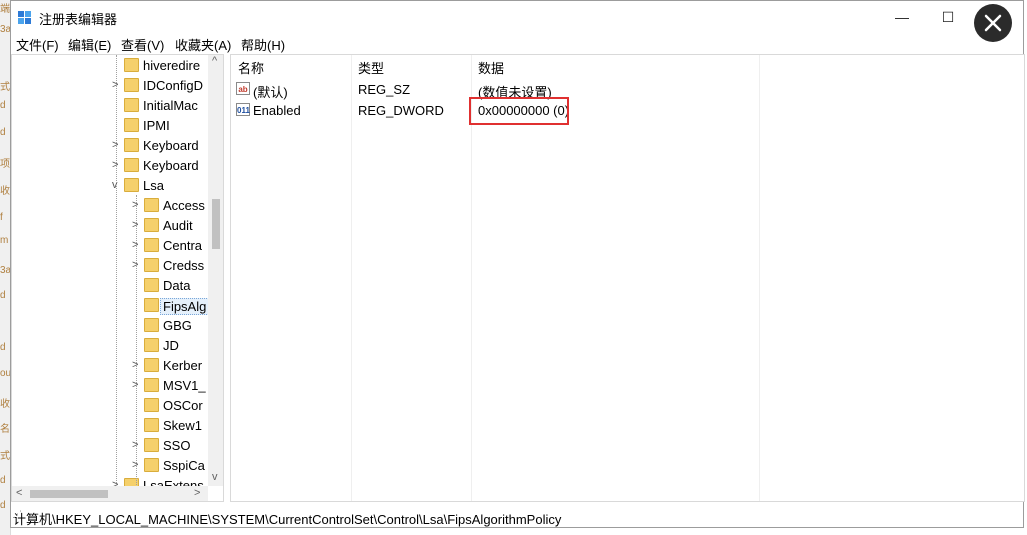 The height and width of the screenshot is (535, 1027). Describe the element at coordinates (517, 17) in the screenshot. I see `title-bar: 注册表编辑器 — ☐` at that location.